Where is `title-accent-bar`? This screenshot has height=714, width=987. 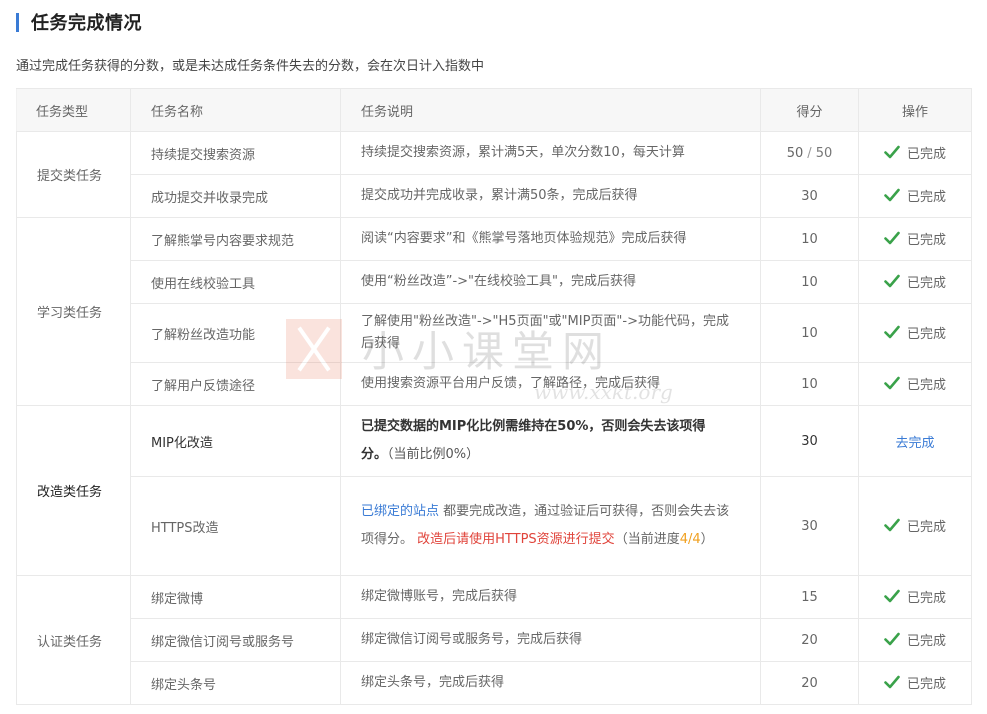
title-accent-bar is located at coordinates (17, 22).